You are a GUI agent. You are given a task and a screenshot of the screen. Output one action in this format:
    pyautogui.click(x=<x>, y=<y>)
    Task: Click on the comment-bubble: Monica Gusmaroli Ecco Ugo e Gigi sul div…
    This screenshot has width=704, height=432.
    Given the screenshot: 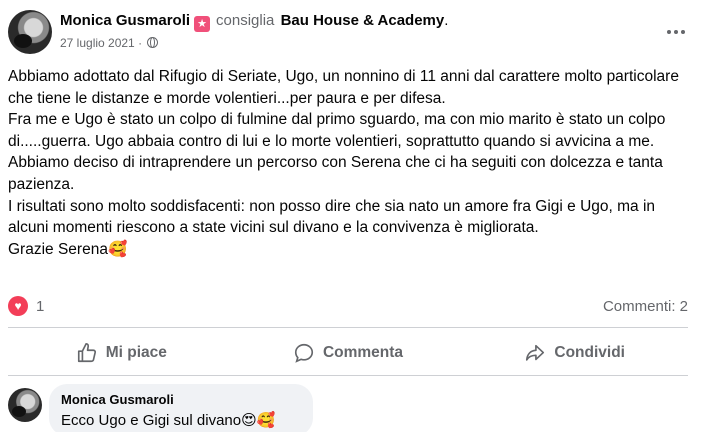 What is the action you would take?
    pyautogui.click(x=181, y=408)
    